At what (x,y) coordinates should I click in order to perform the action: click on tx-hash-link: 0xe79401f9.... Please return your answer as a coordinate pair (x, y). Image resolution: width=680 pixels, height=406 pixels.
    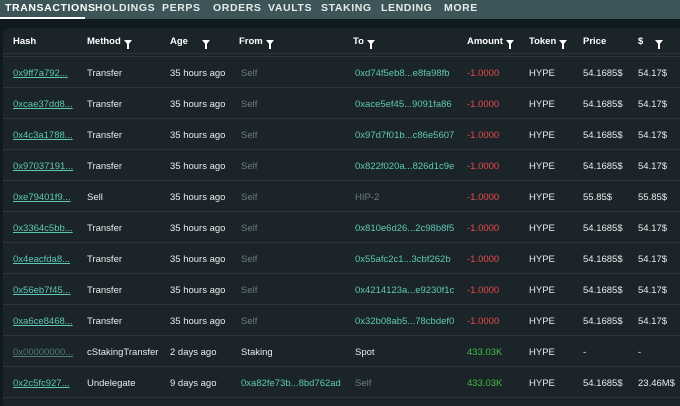
    Looking at the image, I should click on (42, 197).